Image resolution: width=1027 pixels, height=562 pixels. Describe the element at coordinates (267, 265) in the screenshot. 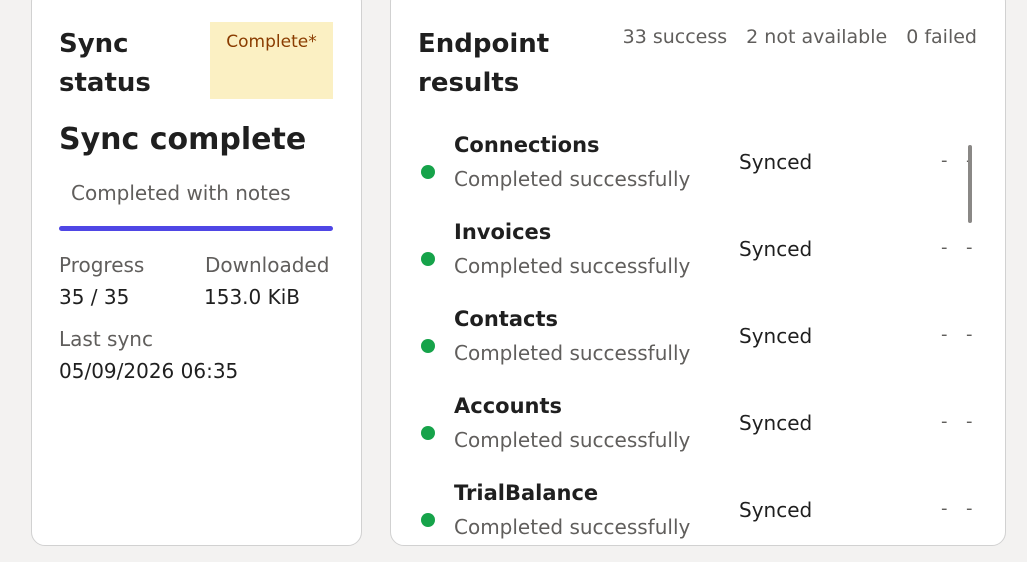

I see `downloaded-label: Downloaded` at that location.